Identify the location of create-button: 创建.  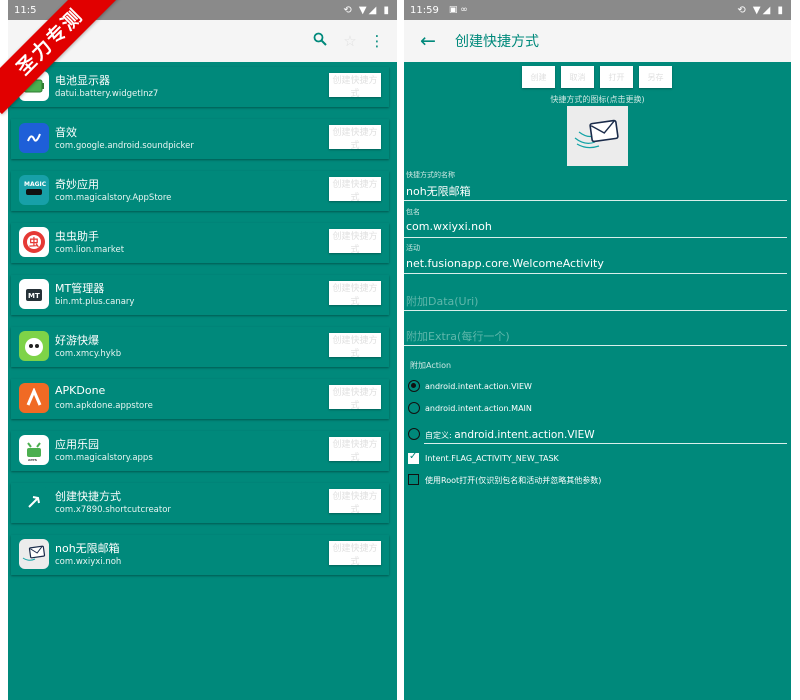
(538, 77).